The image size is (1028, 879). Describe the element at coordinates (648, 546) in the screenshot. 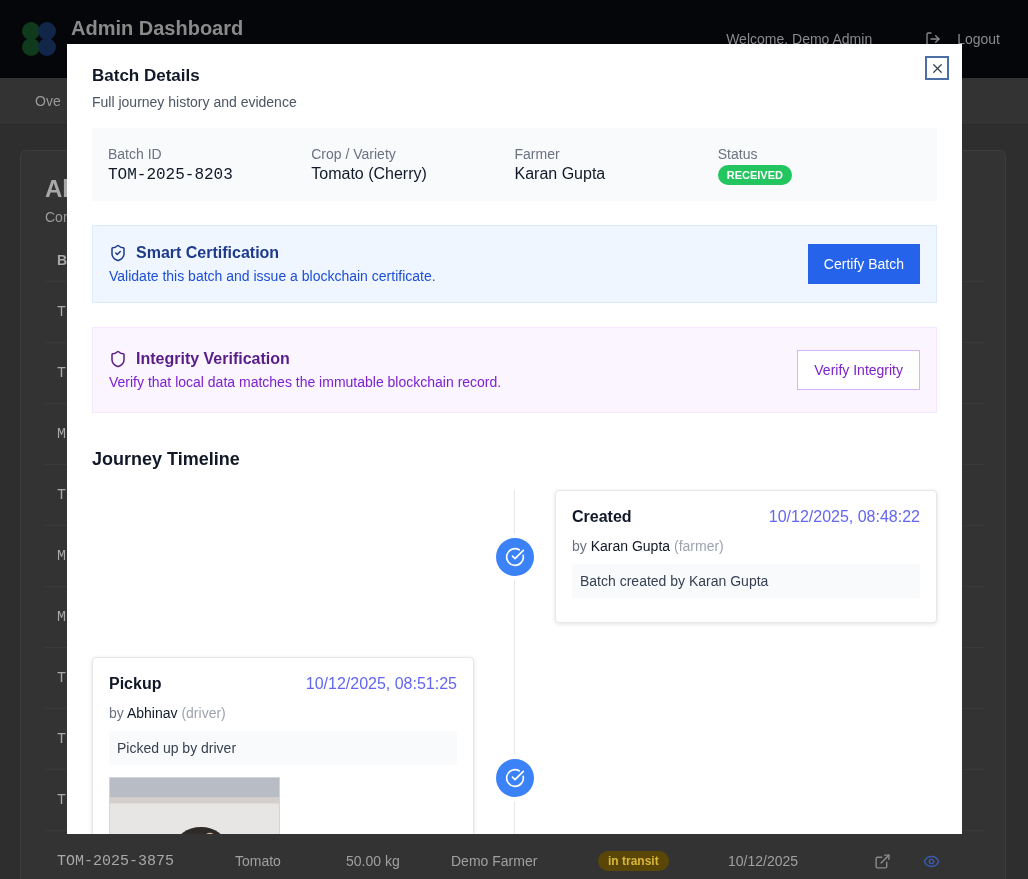

I see `event-actor: by Karan Gupta (farmer)` at that location.